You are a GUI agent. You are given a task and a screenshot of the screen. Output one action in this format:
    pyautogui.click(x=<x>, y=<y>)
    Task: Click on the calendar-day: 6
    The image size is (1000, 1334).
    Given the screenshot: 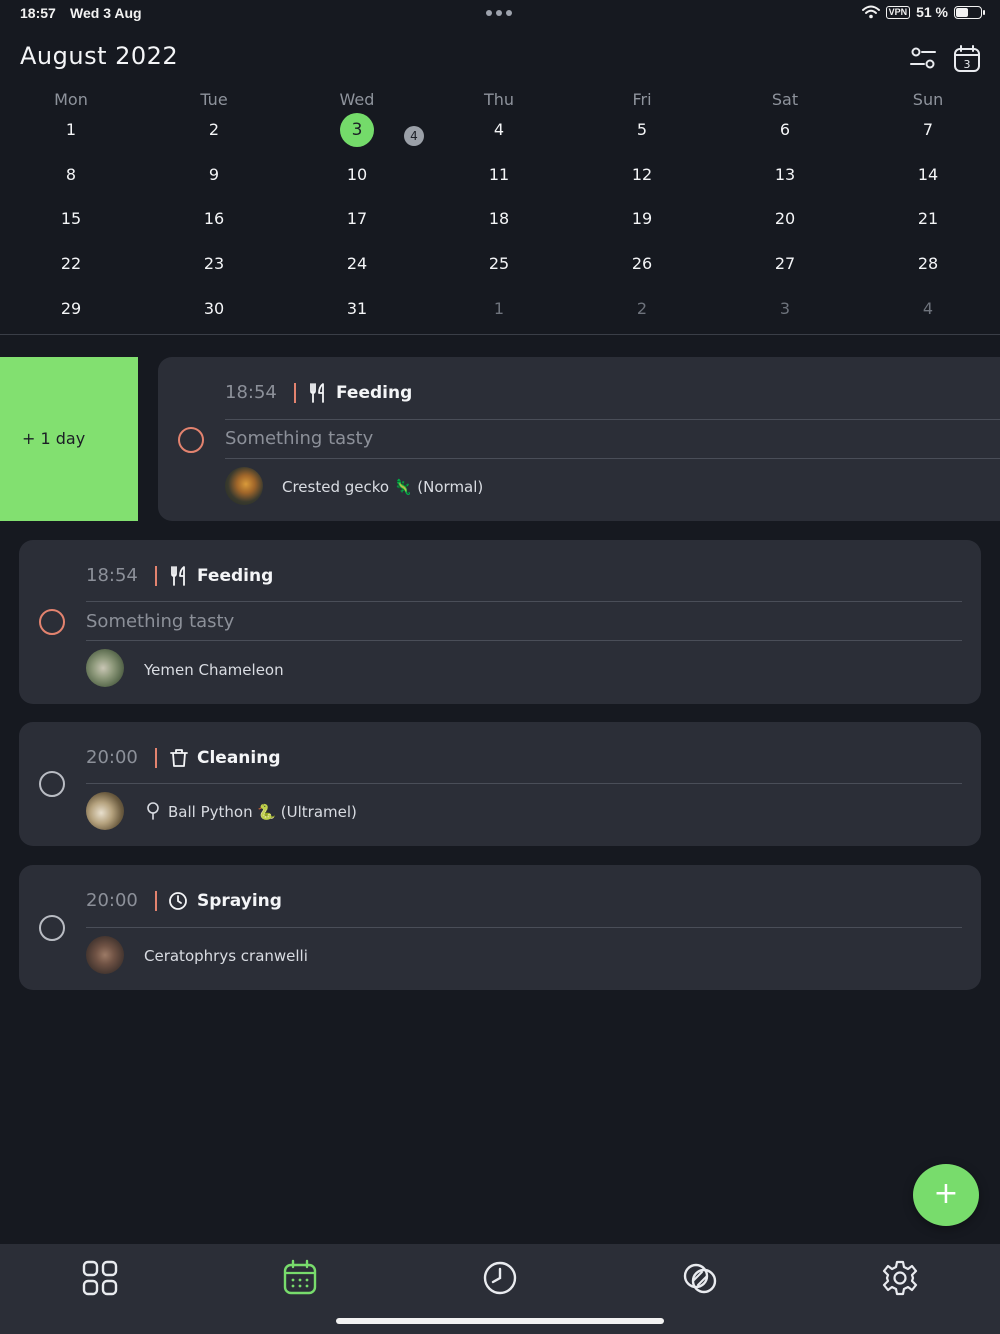 What is the action you would take?
    pyautogui.click(x=785, y=130)
    